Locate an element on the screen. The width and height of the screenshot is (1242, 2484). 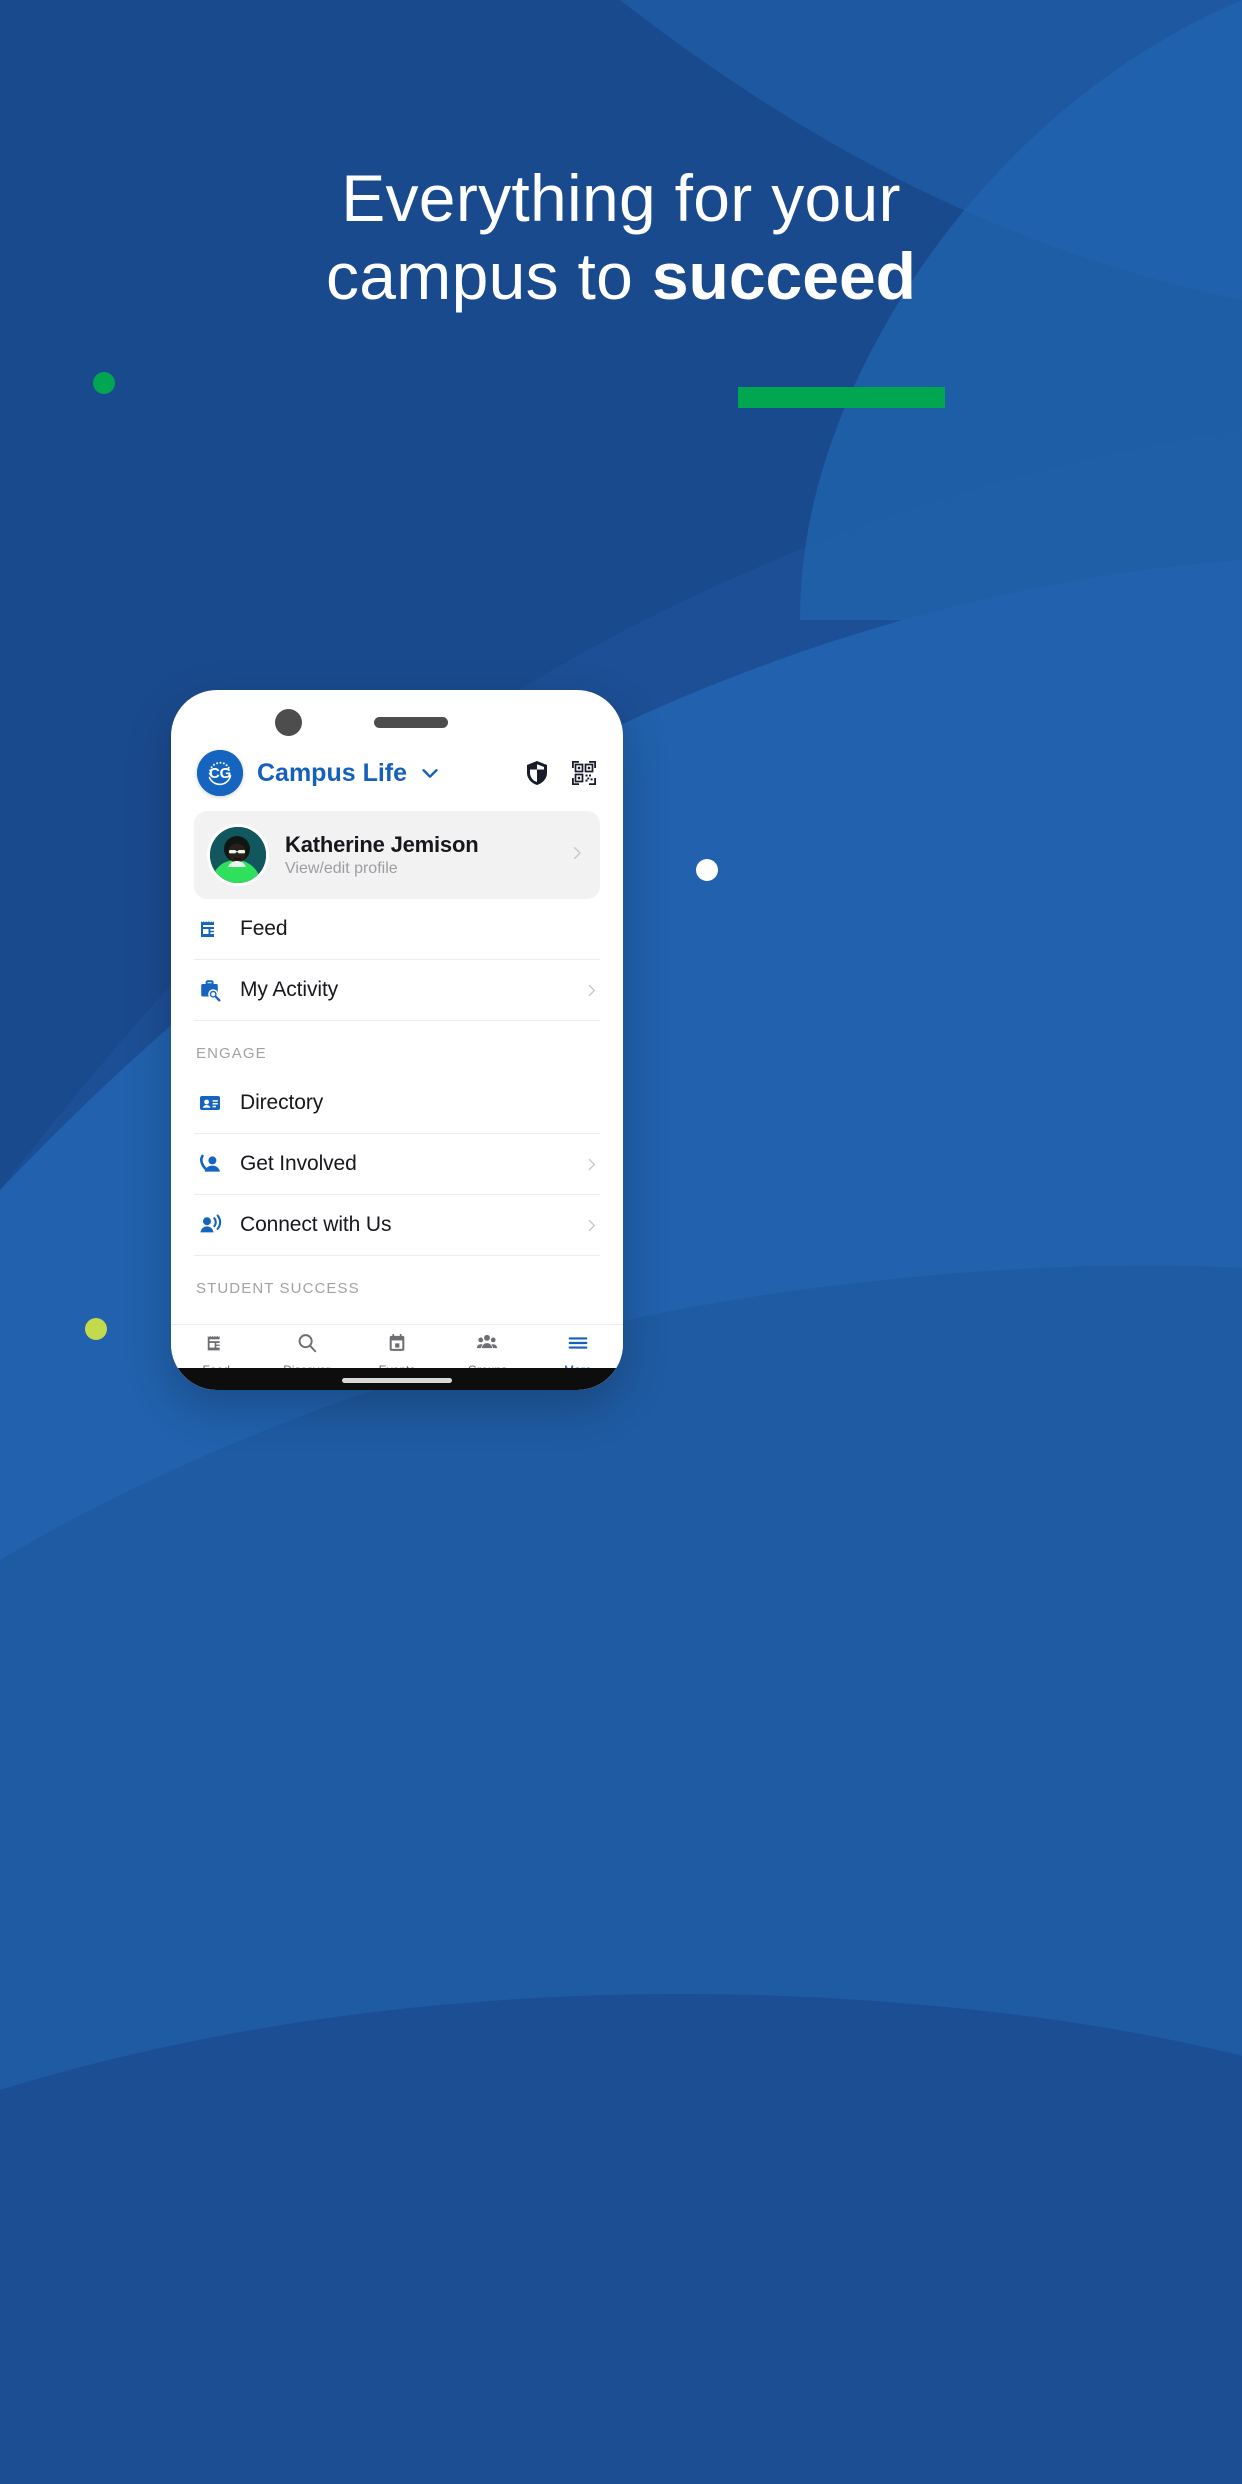
profile-subtitle: View/edit profile is located at coordinates (341, 869).